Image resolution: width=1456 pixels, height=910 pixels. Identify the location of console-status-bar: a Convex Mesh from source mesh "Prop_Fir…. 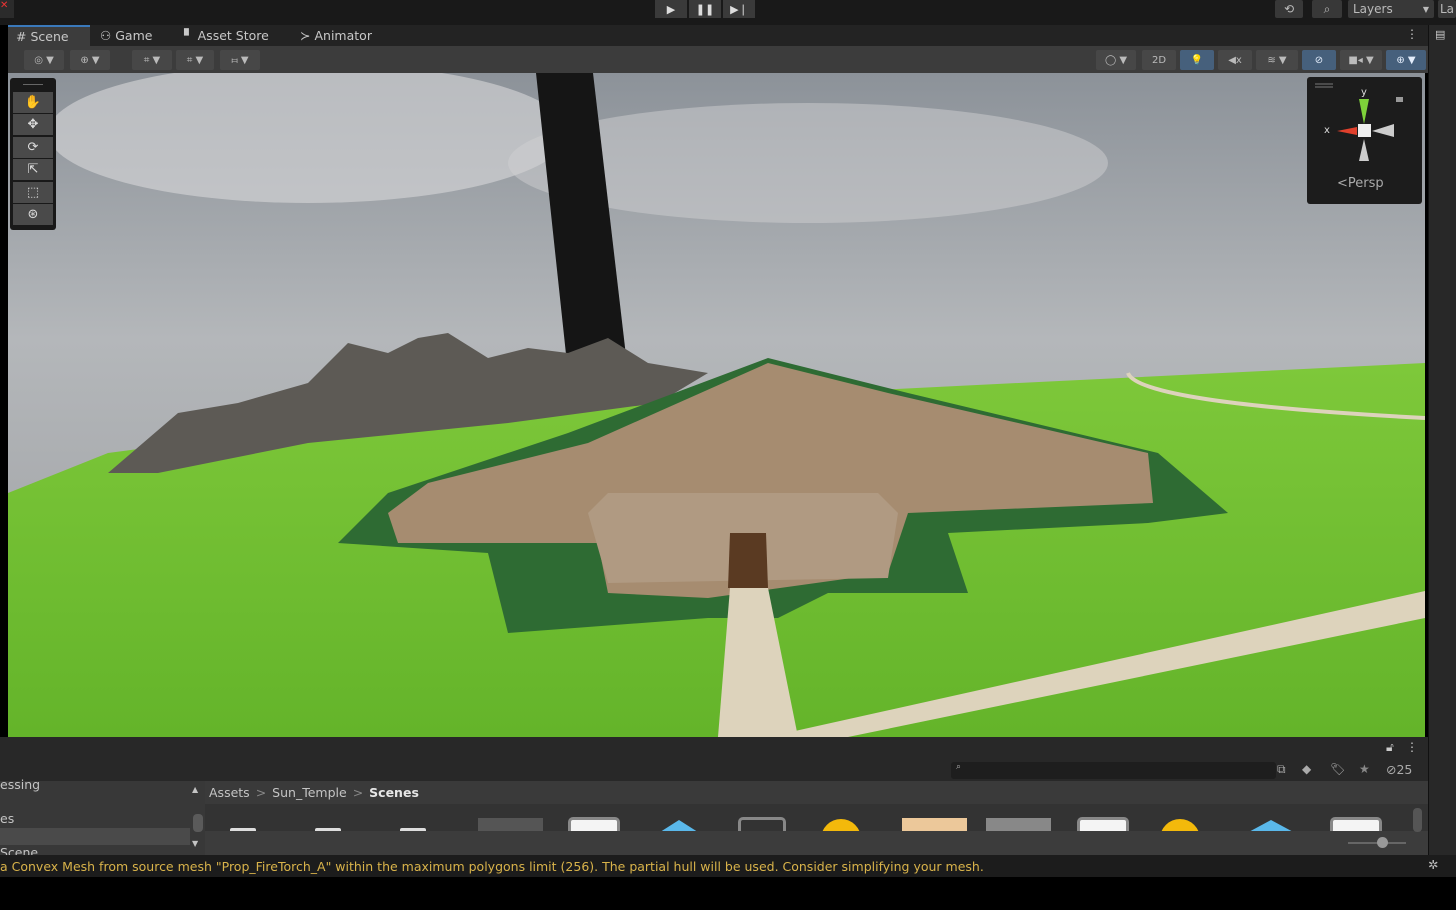
(728, 866).